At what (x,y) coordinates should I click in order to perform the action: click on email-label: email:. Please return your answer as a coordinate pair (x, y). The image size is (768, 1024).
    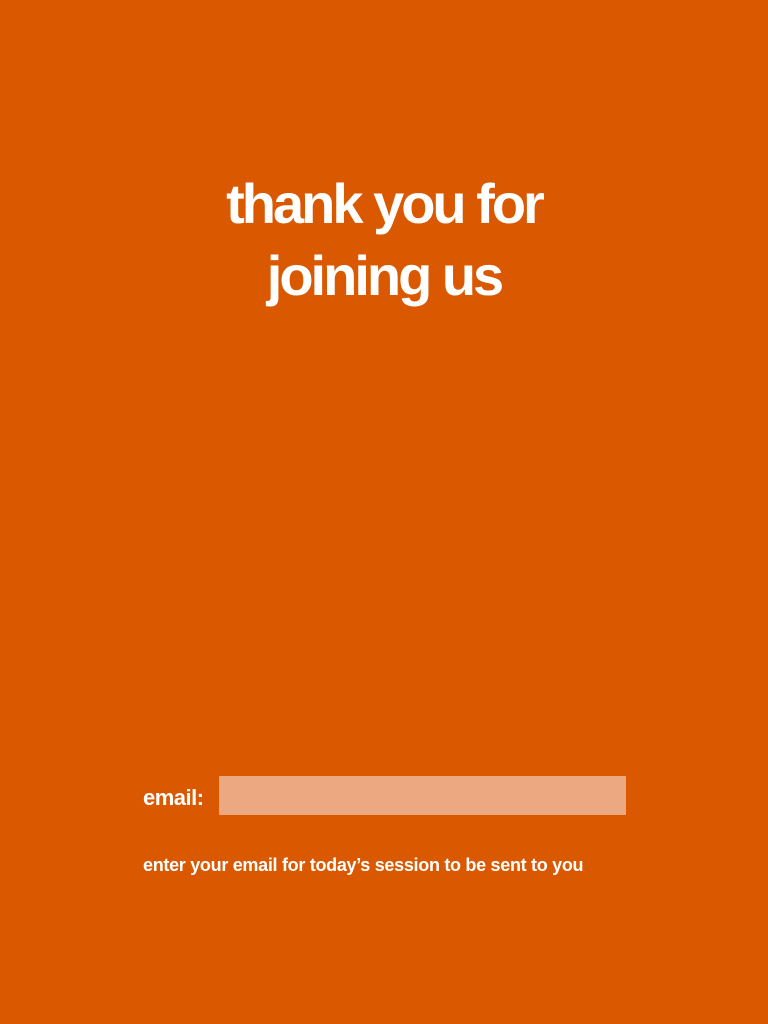
    Looking at the image, I should click on (173, 797).